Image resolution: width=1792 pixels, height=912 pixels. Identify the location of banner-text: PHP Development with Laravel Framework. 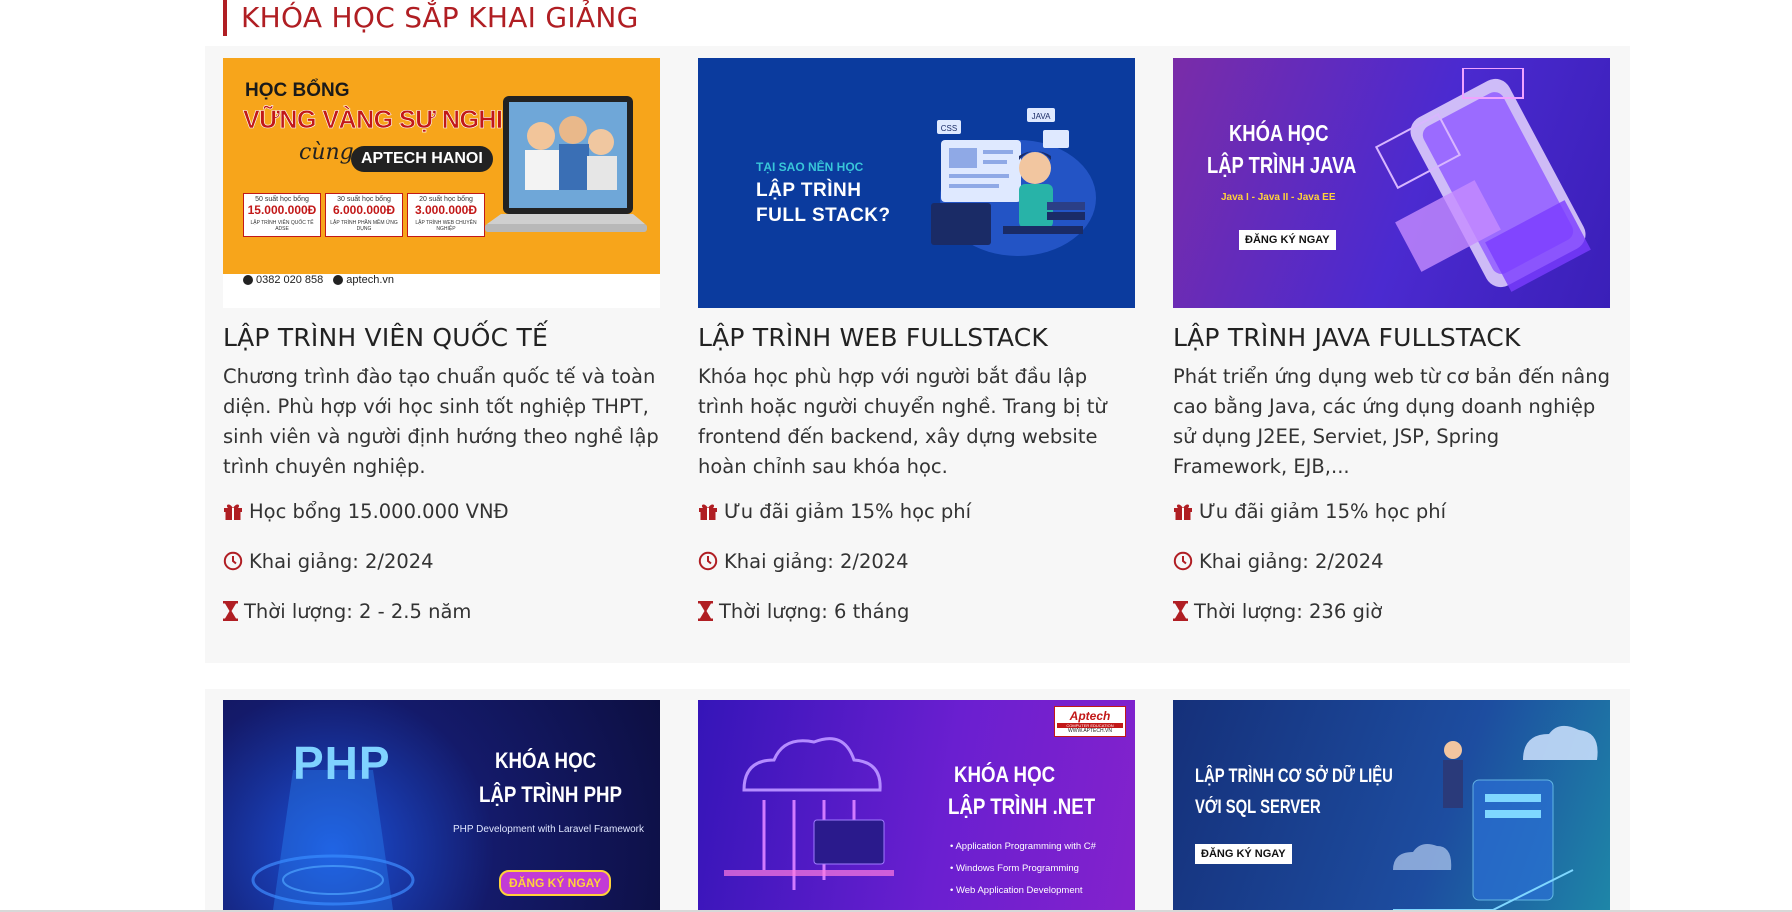
(549, 829).